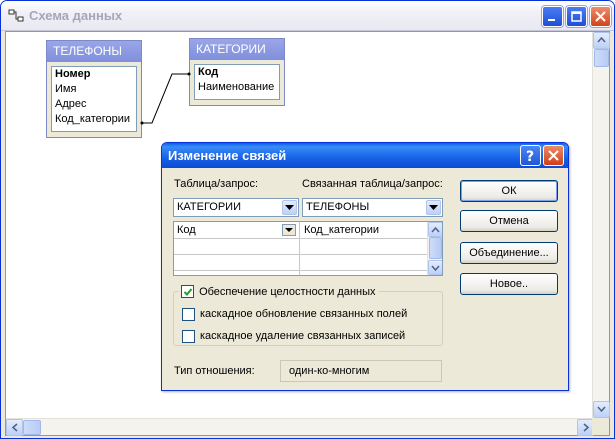  Describe the element at coordinates (300, 427) in the screenshot. I see `horizontal-scrollbar` at that location.